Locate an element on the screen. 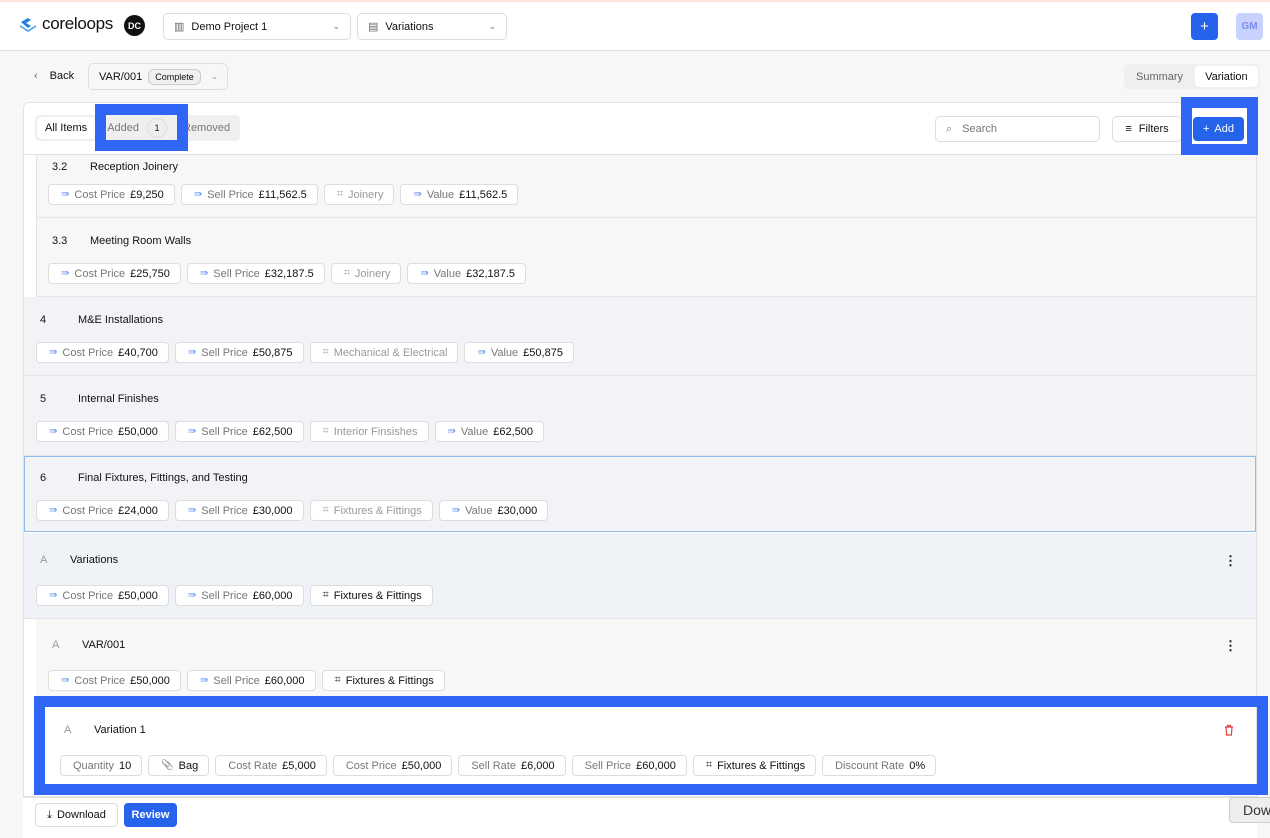  item-name: M&E Installations is located at coordinates (120, 320).